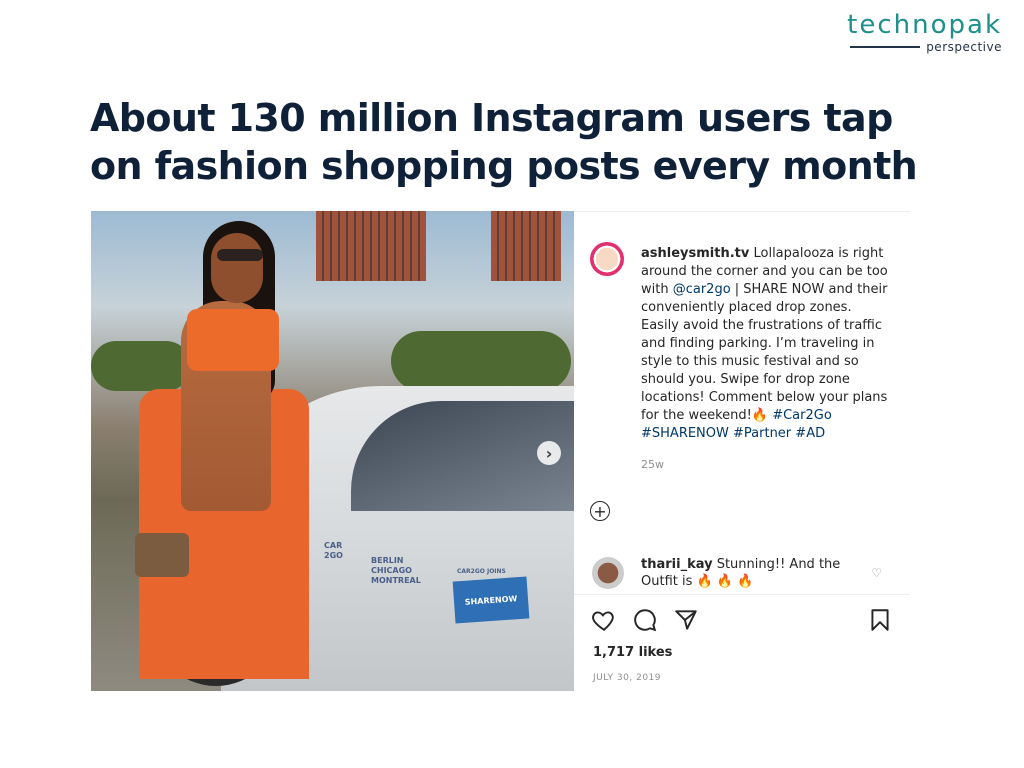 The image size is (1024, 768). I want to click on hashtag: #Car2Go, so click(802, 415).